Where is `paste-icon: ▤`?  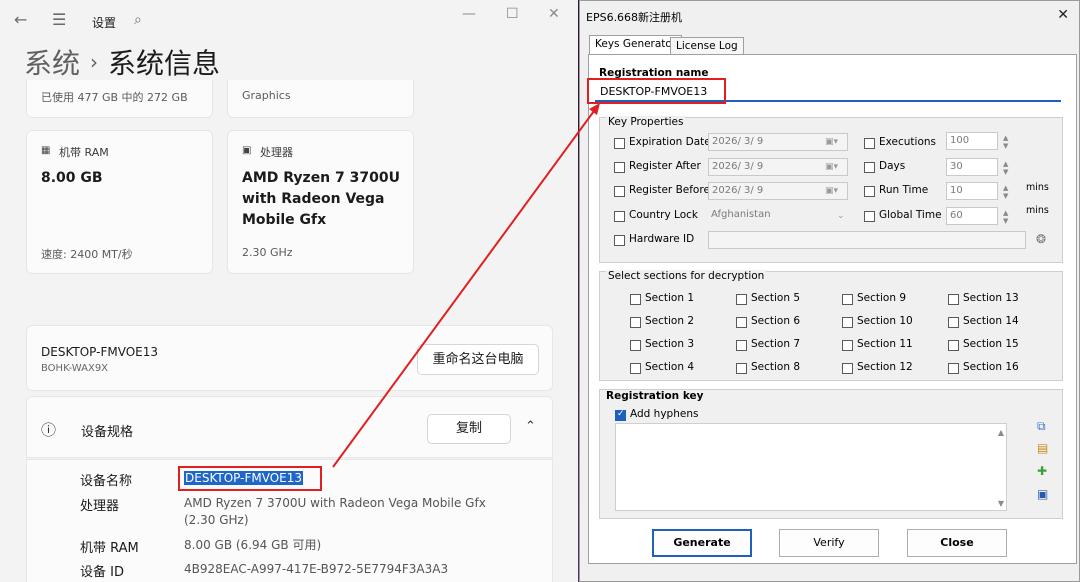 paste-icon: ▤ is located at coordinates (1042, 448).